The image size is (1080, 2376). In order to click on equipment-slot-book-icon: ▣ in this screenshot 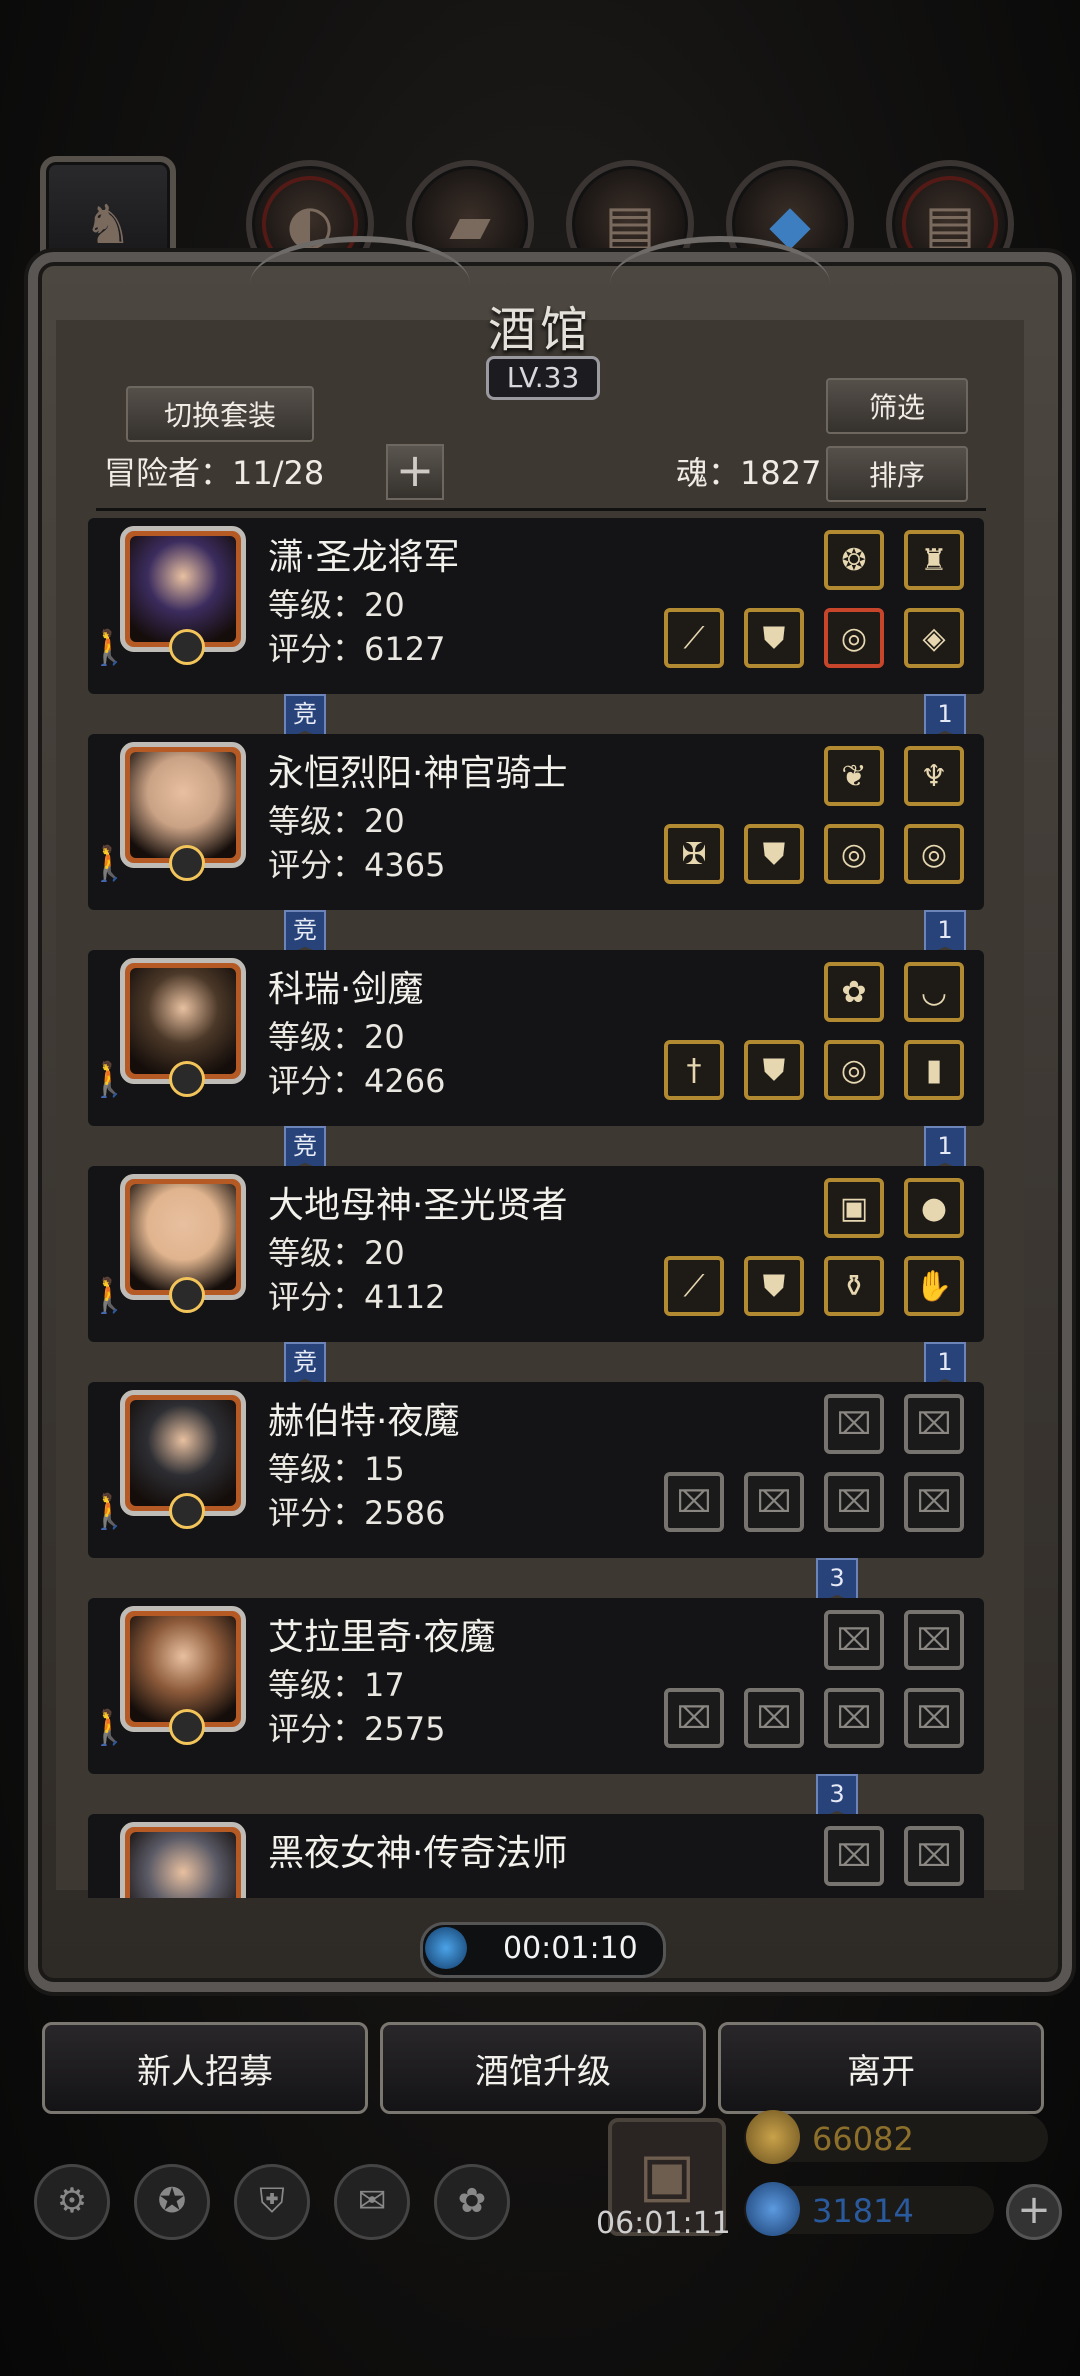, I will do `click(854, 1208)`.